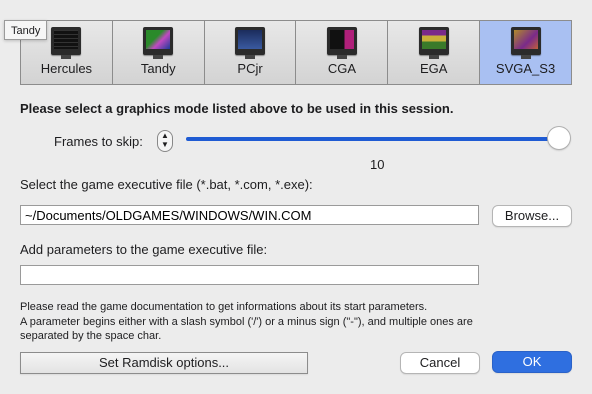  Describe the element at coordinates (525, 43) in the screenshot. I see `svga-monitor-icon` at that location.